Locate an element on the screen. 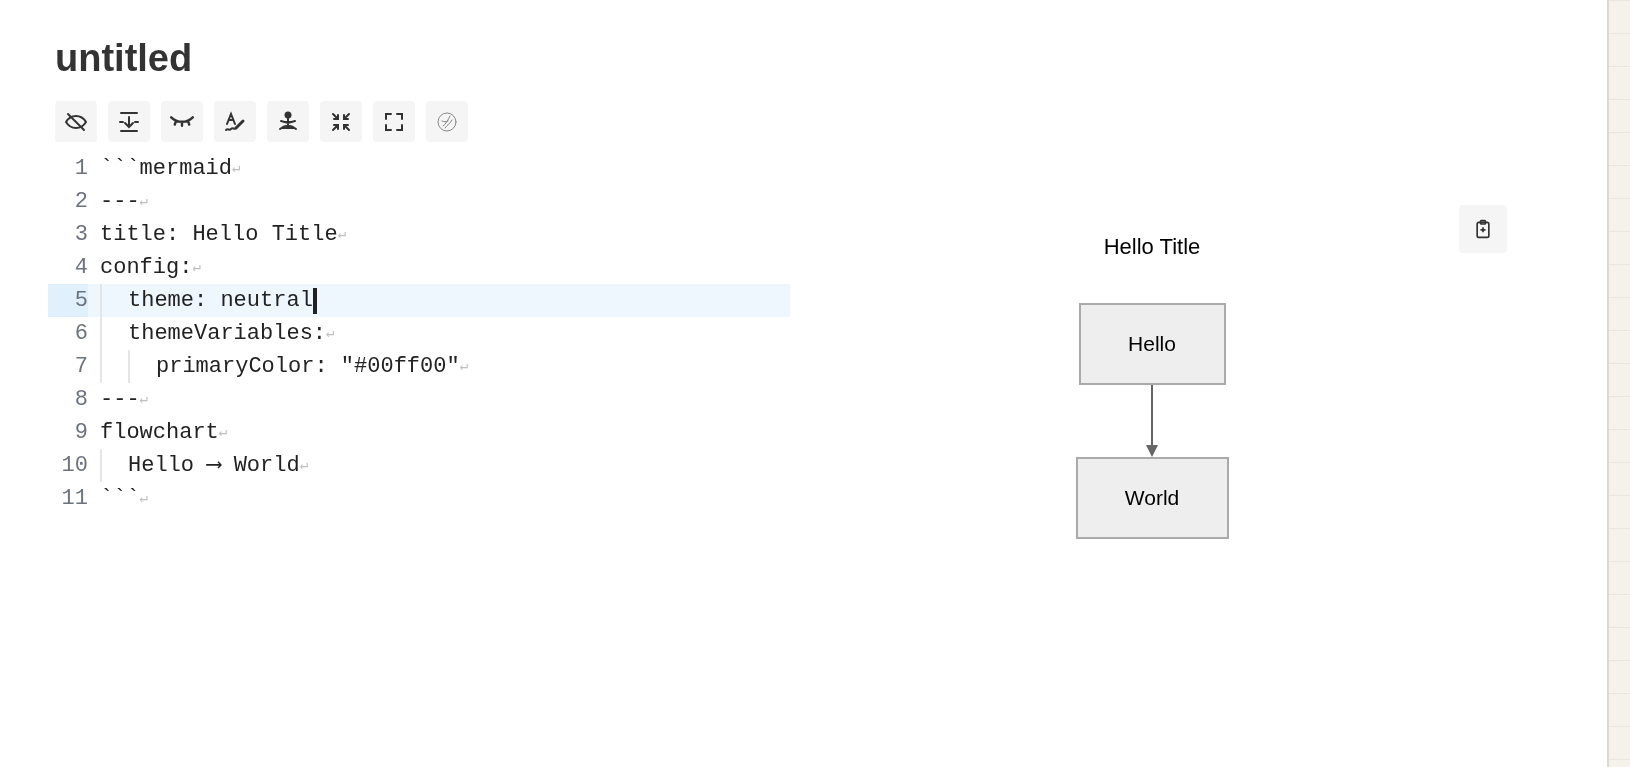 The width and height of the screenshot is (1630, 767). copy-button is located at coordinates (1483, 229).